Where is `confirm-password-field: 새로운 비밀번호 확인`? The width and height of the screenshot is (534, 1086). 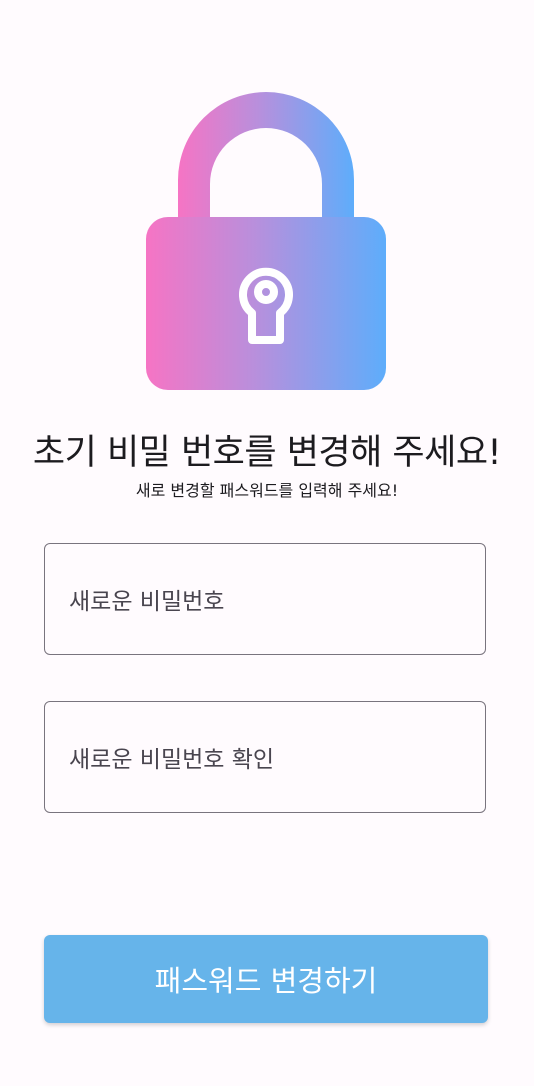 confirm-password-field: 새로운 비밀번호 확인 is located at coordinates (265, 757).